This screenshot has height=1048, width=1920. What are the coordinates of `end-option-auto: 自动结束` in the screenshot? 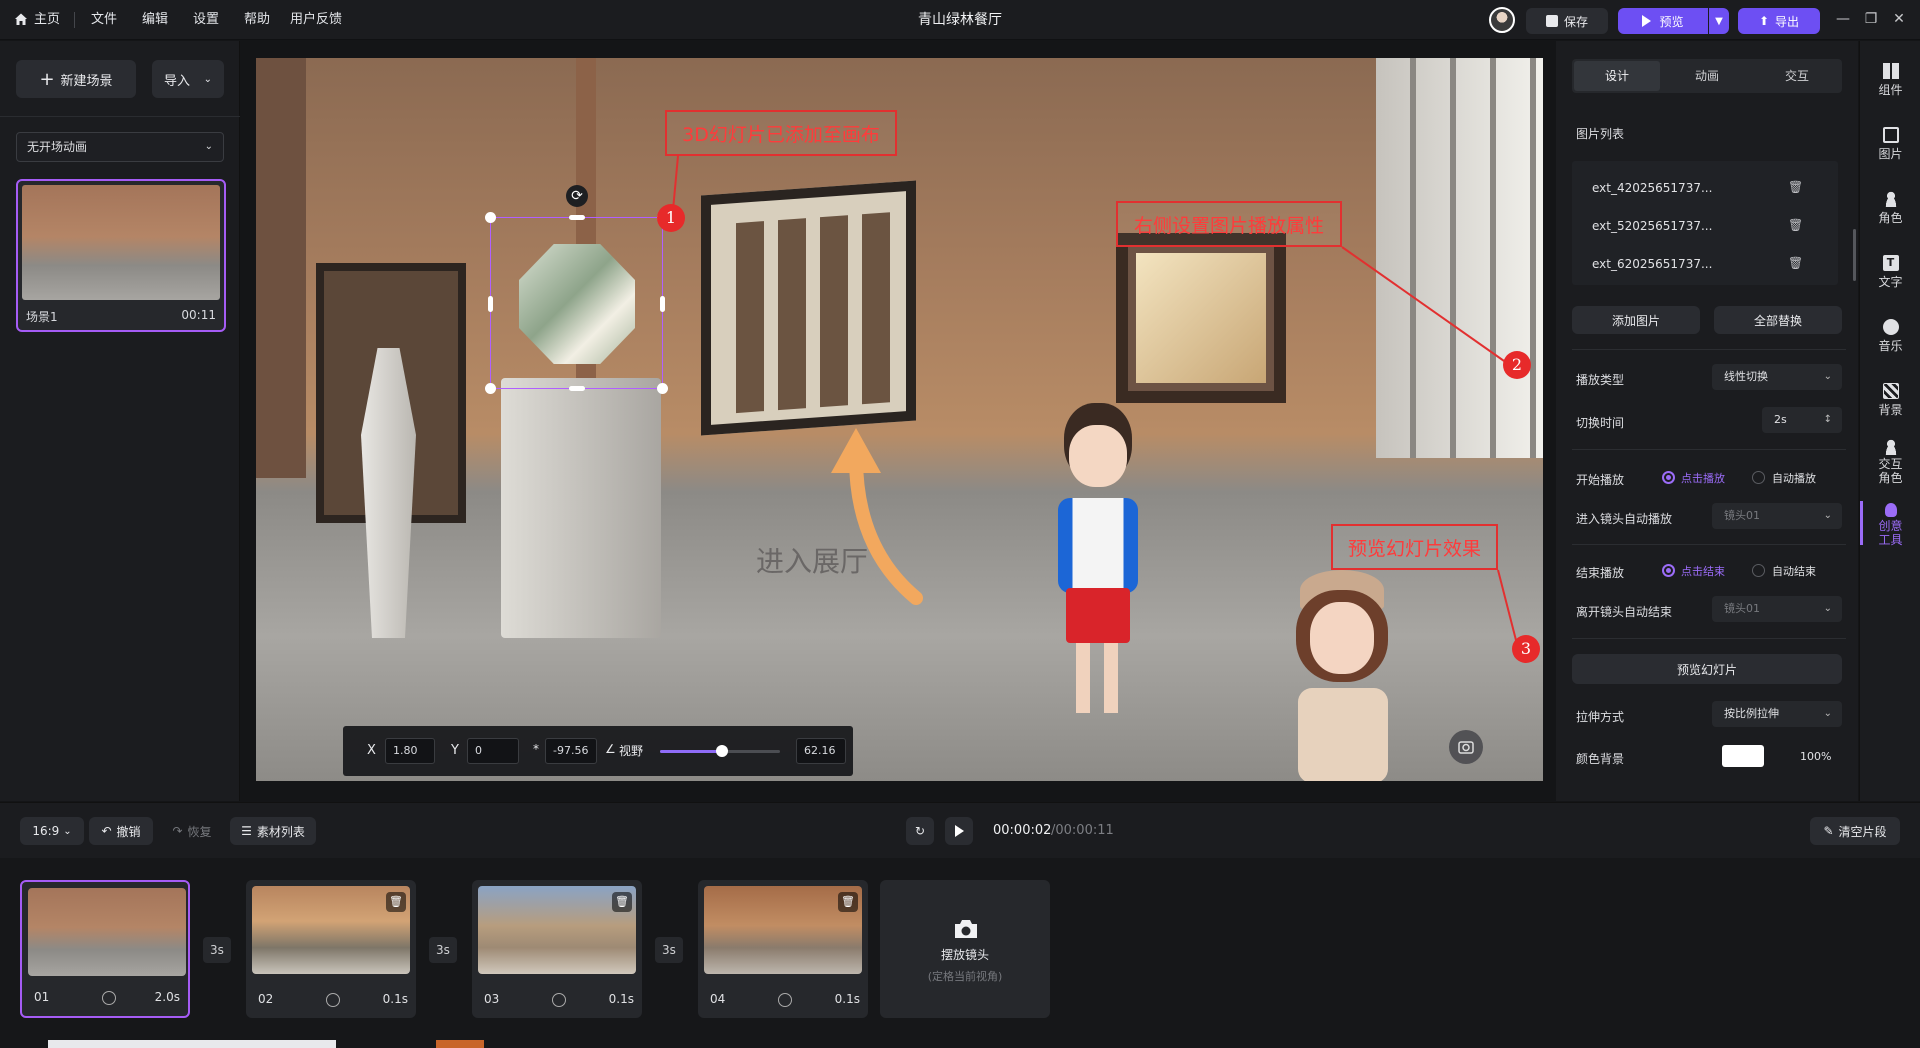 It's located at (1794, 571).